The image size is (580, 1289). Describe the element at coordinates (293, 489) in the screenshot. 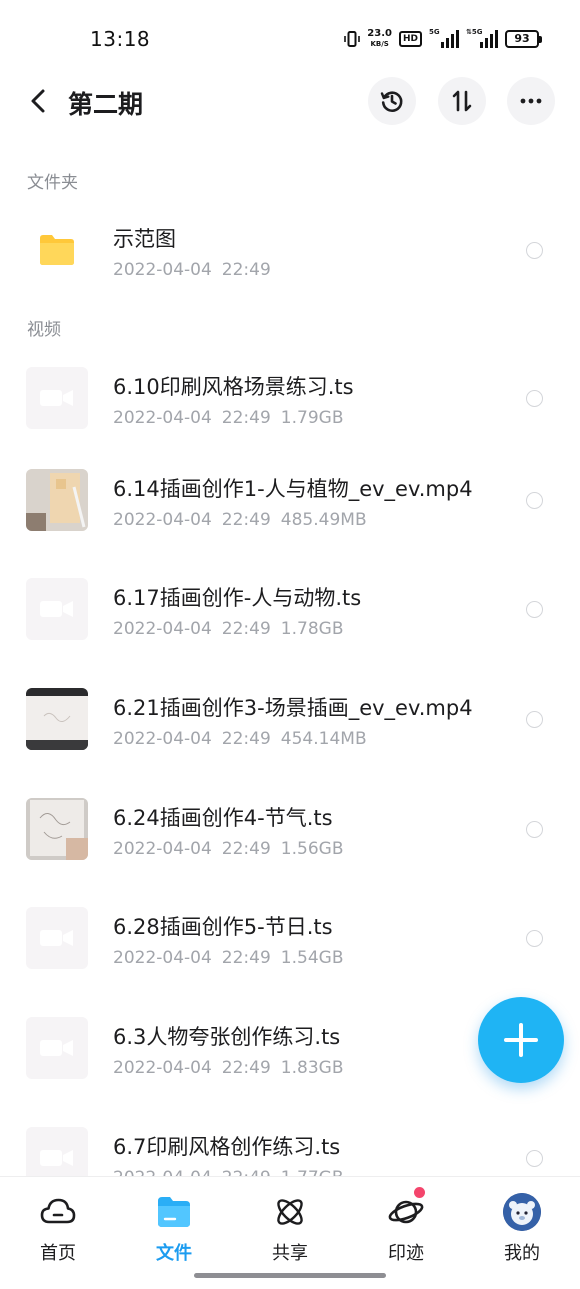

I see `video-name: 6.14插画创作1-人与植物_ev_ev.mp4` at that location.